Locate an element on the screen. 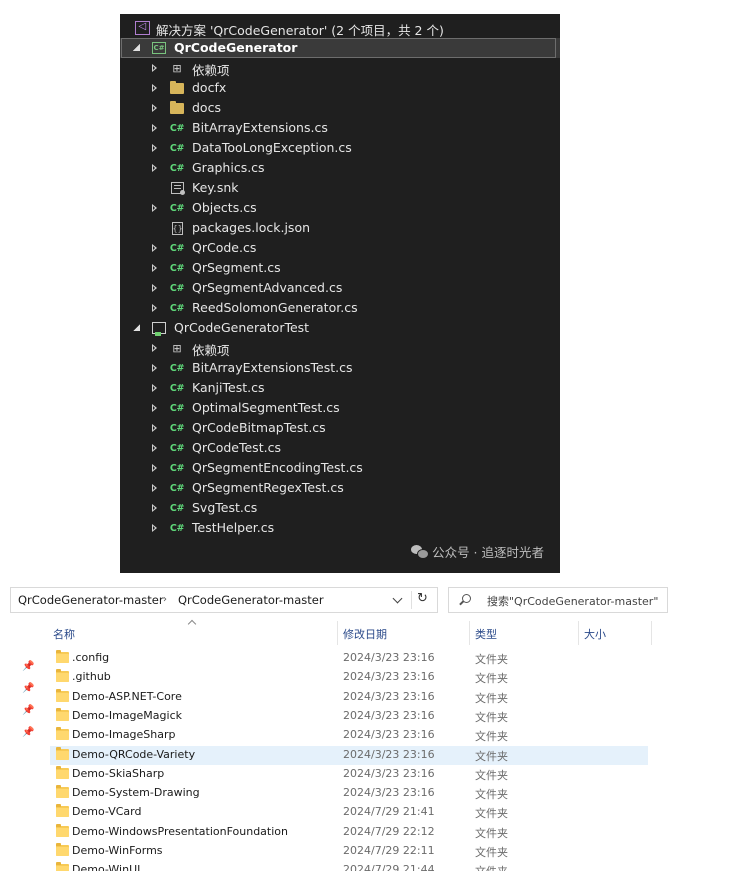 The image size is (754, 871). search-box: 搜索"QrCodeGenerator-master" is located at coordinates (558, 600).